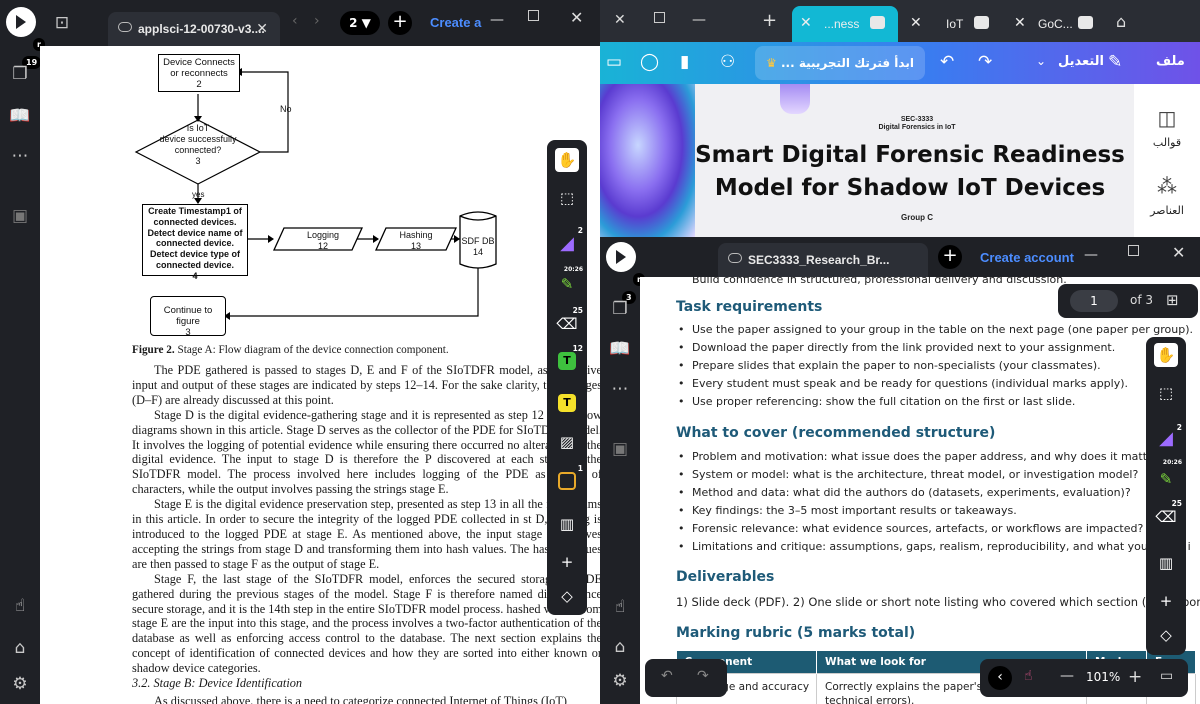 This screenshot has width=1200, height=704. What do you see at coordinates (295, 21) in the screenshot?
I see `chevron-left-icon: ‹` at bounding box center [295, 21].